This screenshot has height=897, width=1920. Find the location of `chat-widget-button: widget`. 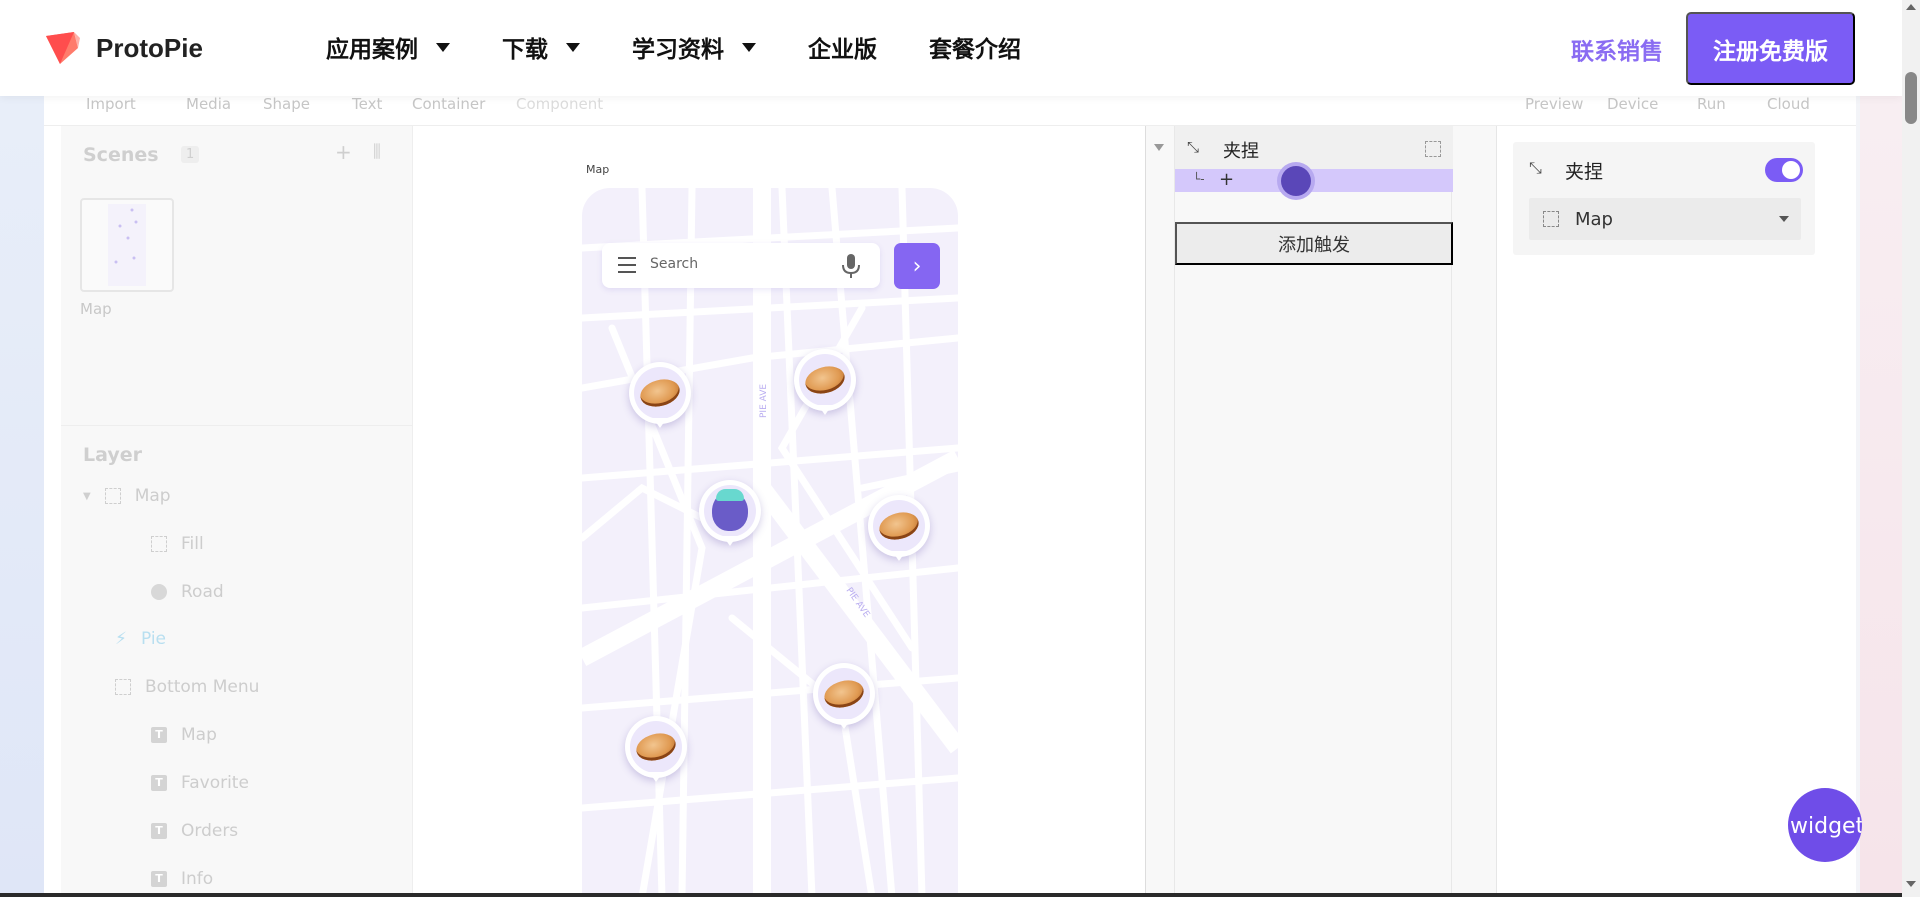

chat-widget-button: widget is located at coordinates (1825, 825).